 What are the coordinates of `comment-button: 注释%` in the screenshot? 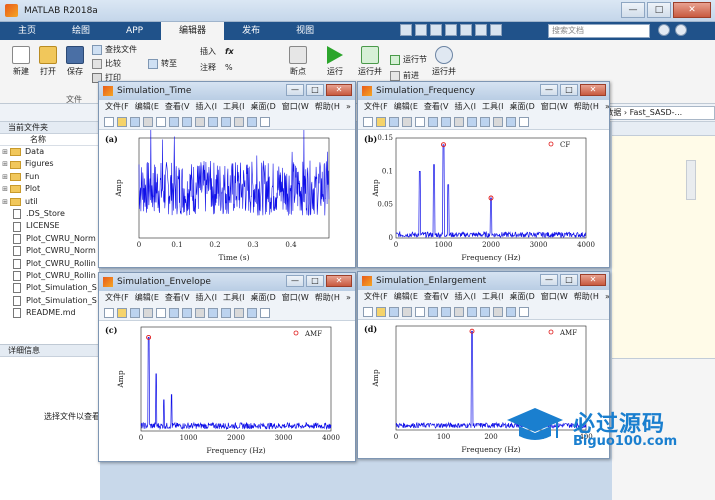 It's located at (216, 67).